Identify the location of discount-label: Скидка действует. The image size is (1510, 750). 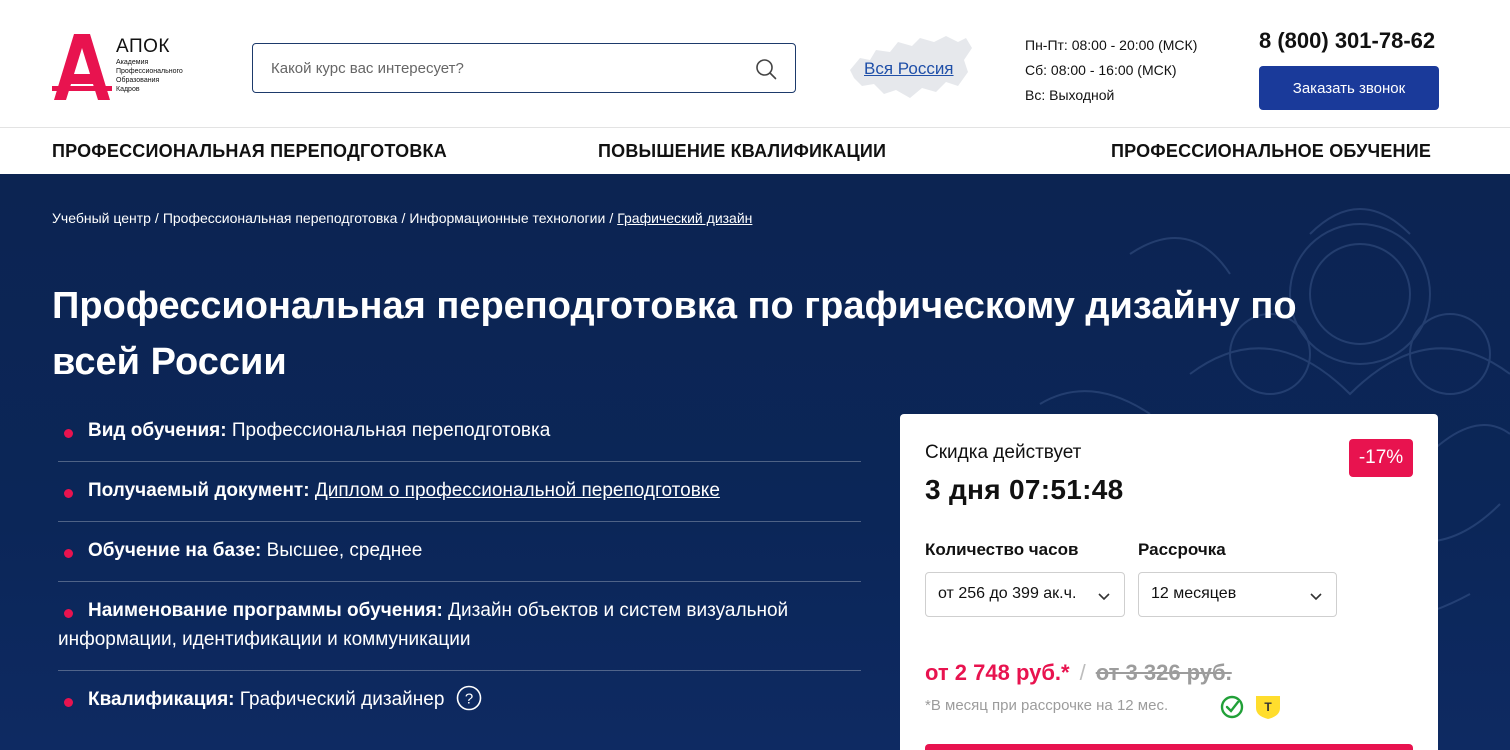
(1003, 452).